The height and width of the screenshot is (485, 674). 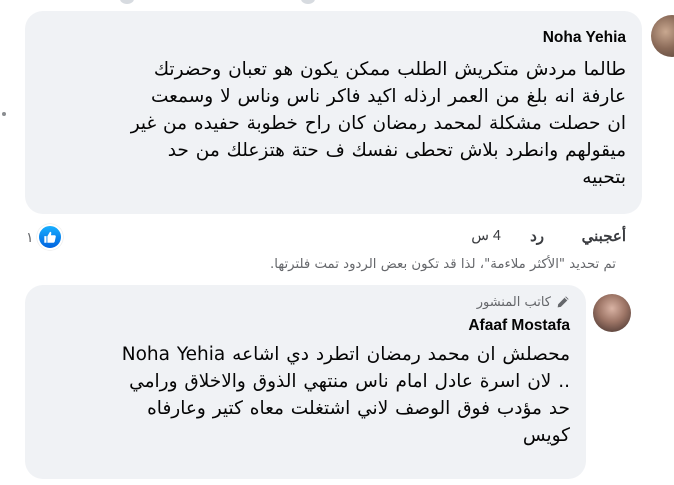 I want to click on comment-line: بتحبيه, so click(x=604, y=177).